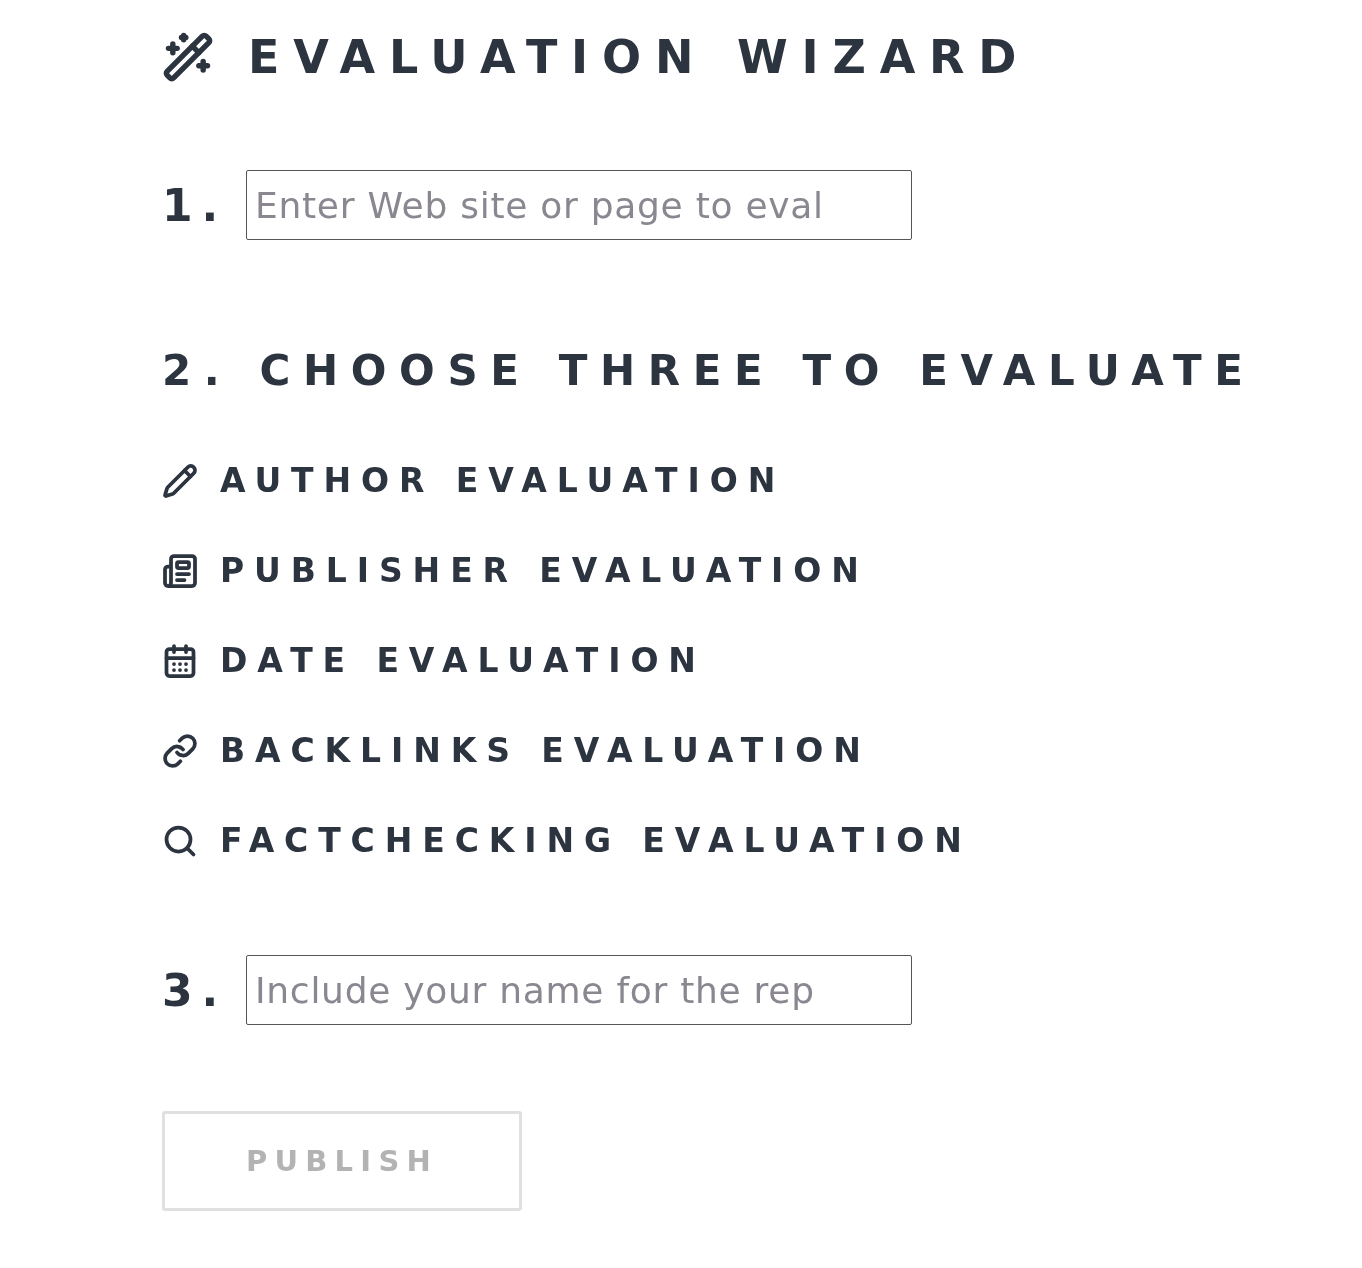 The image size is (1362, 1268). Describe the element at coordinates (596, 841) in the screenshot. I see `evaluation-option: FACTCHECKING EVALUATION` at that location.